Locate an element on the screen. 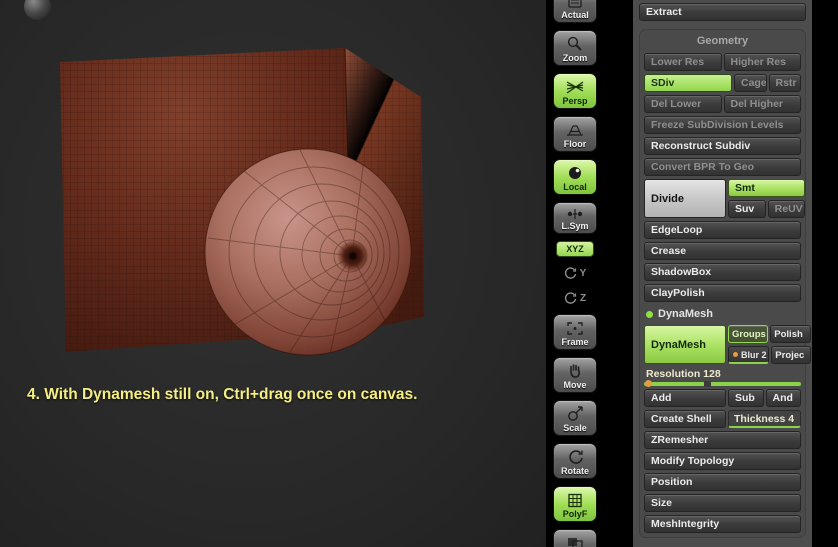 This screenshot has width=838, height=547. reconstruct-subdiv-button: Reconstruct Subdiv is located at coordinates (722, 146).